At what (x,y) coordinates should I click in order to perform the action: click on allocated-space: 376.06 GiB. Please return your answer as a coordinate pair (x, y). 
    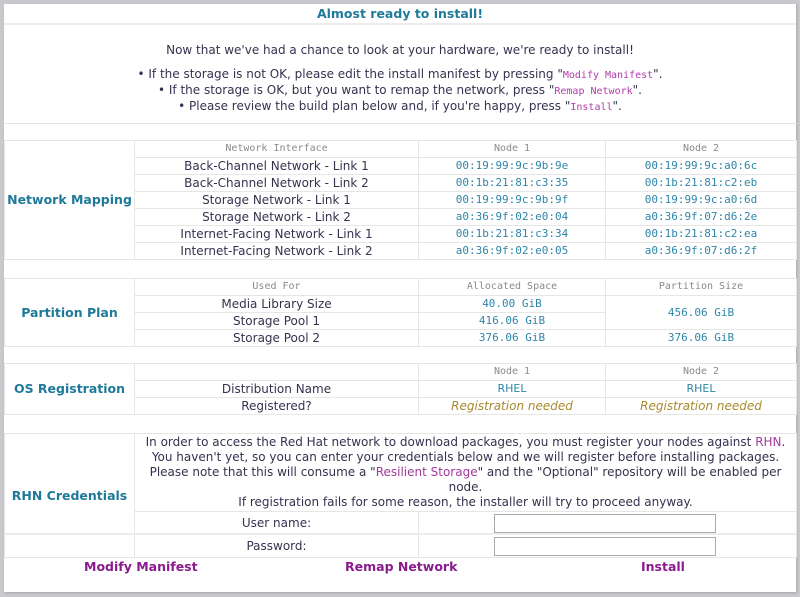
    Looking at the image, I should click on (512, 338).